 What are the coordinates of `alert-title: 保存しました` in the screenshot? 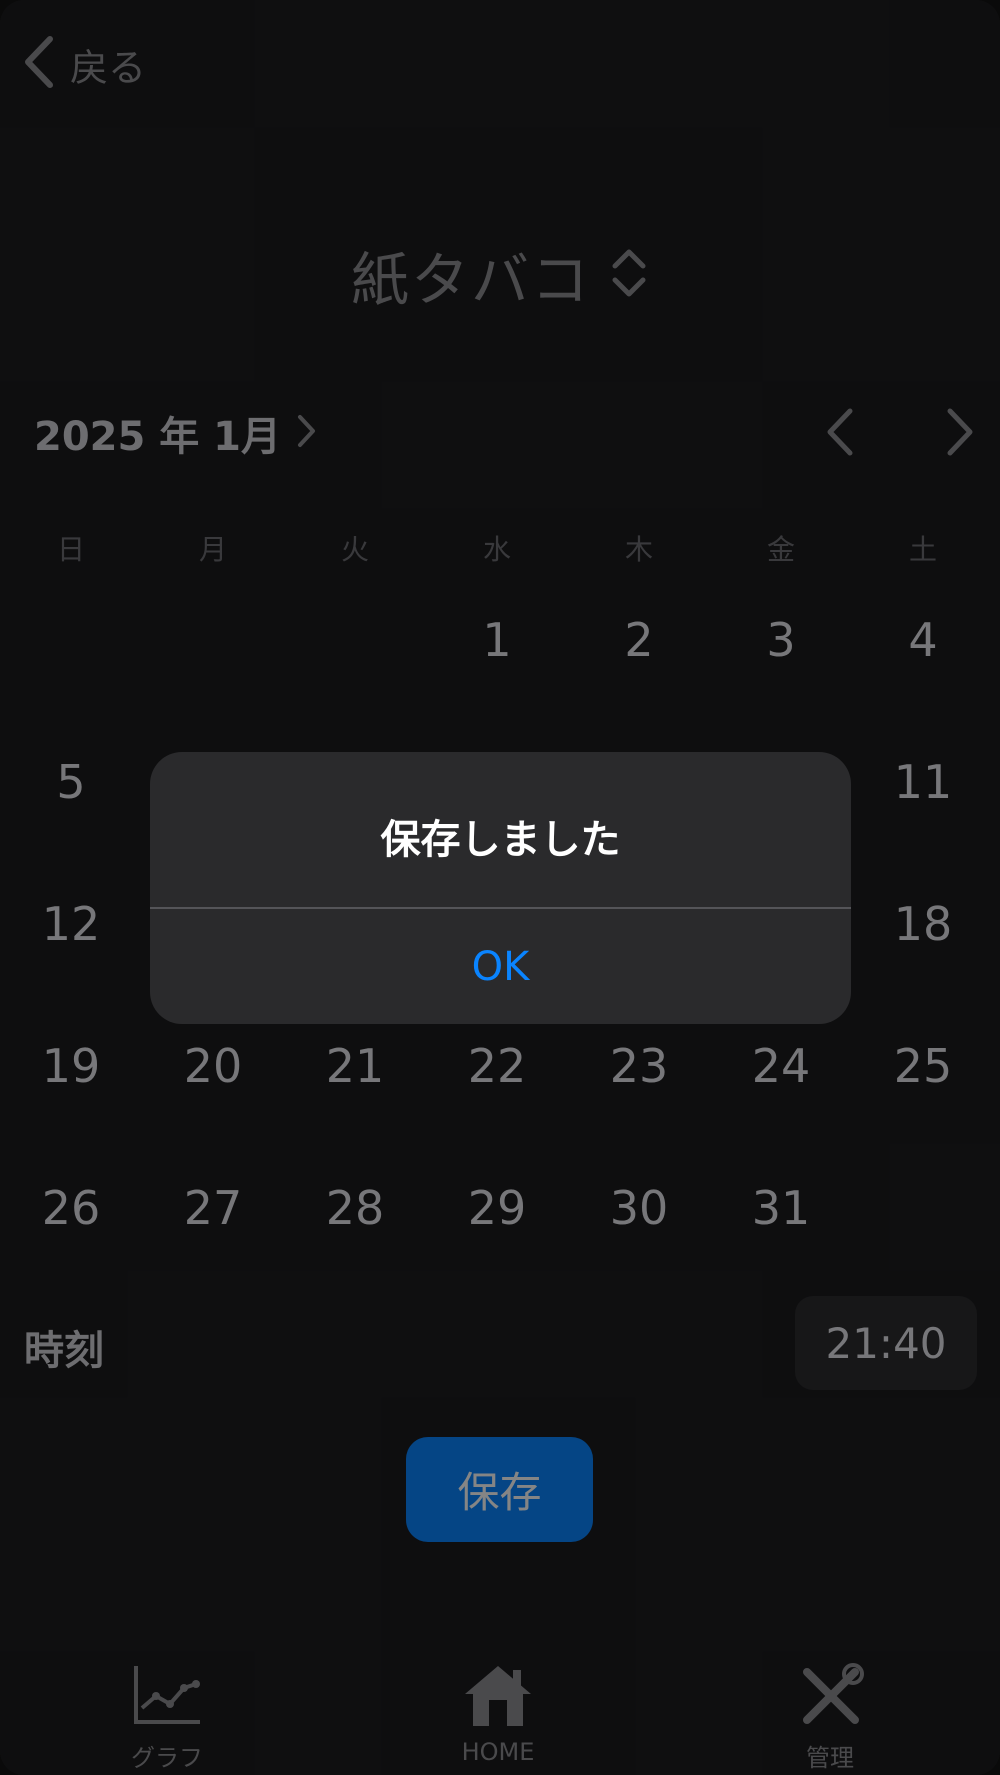 It's located at (500, 840).